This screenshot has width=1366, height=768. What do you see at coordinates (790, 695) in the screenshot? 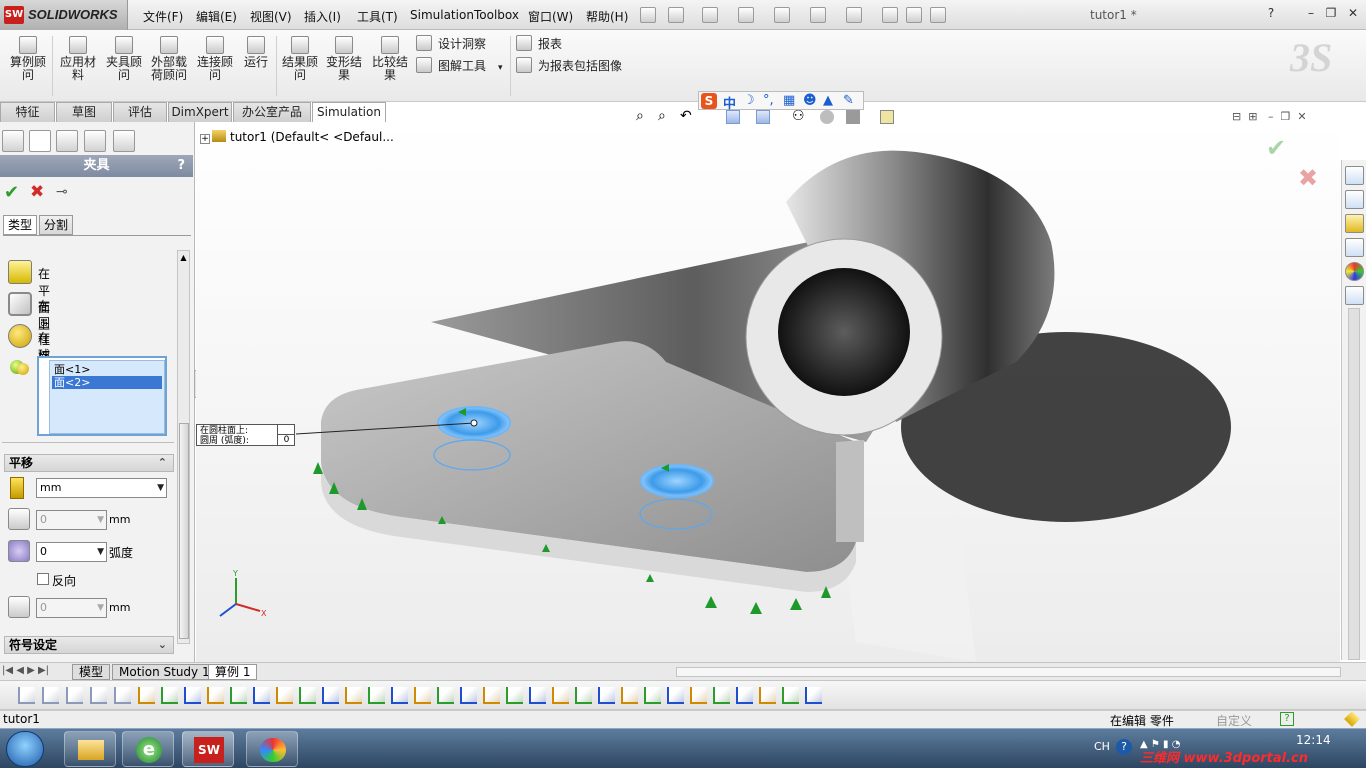
I see `animate-icon` at bounding box center [790, 695].